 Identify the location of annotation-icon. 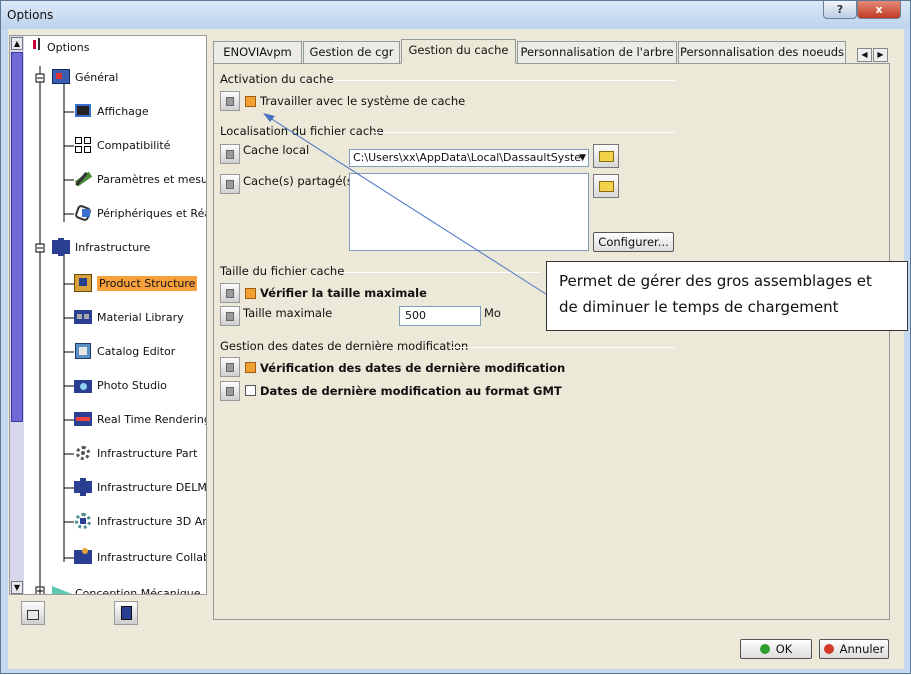
(83, 521).